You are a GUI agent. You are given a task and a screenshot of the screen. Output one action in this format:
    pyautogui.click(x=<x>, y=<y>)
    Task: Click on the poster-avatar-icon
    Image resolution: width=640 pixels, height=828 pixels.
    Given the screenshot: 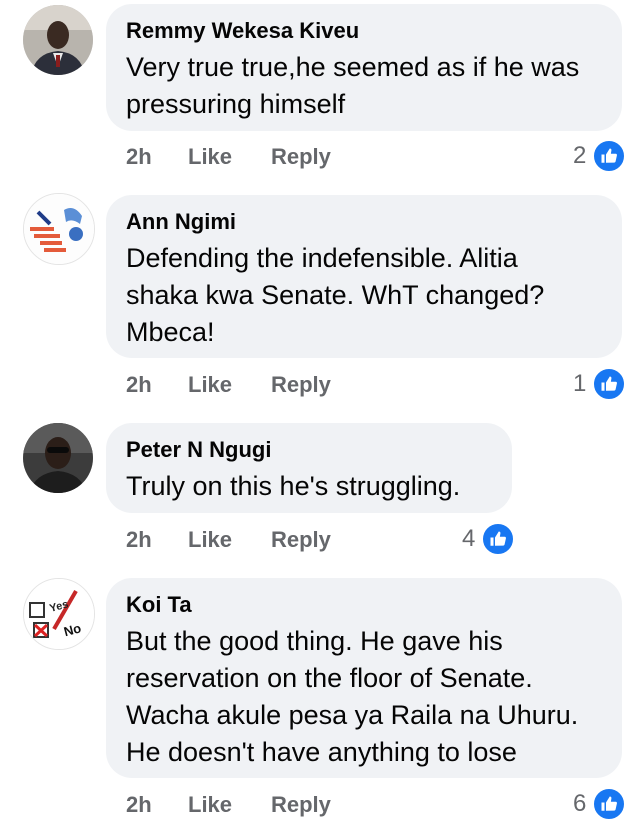 What is the action you would take?
    pyautogui.click(x=59, y=229)
    